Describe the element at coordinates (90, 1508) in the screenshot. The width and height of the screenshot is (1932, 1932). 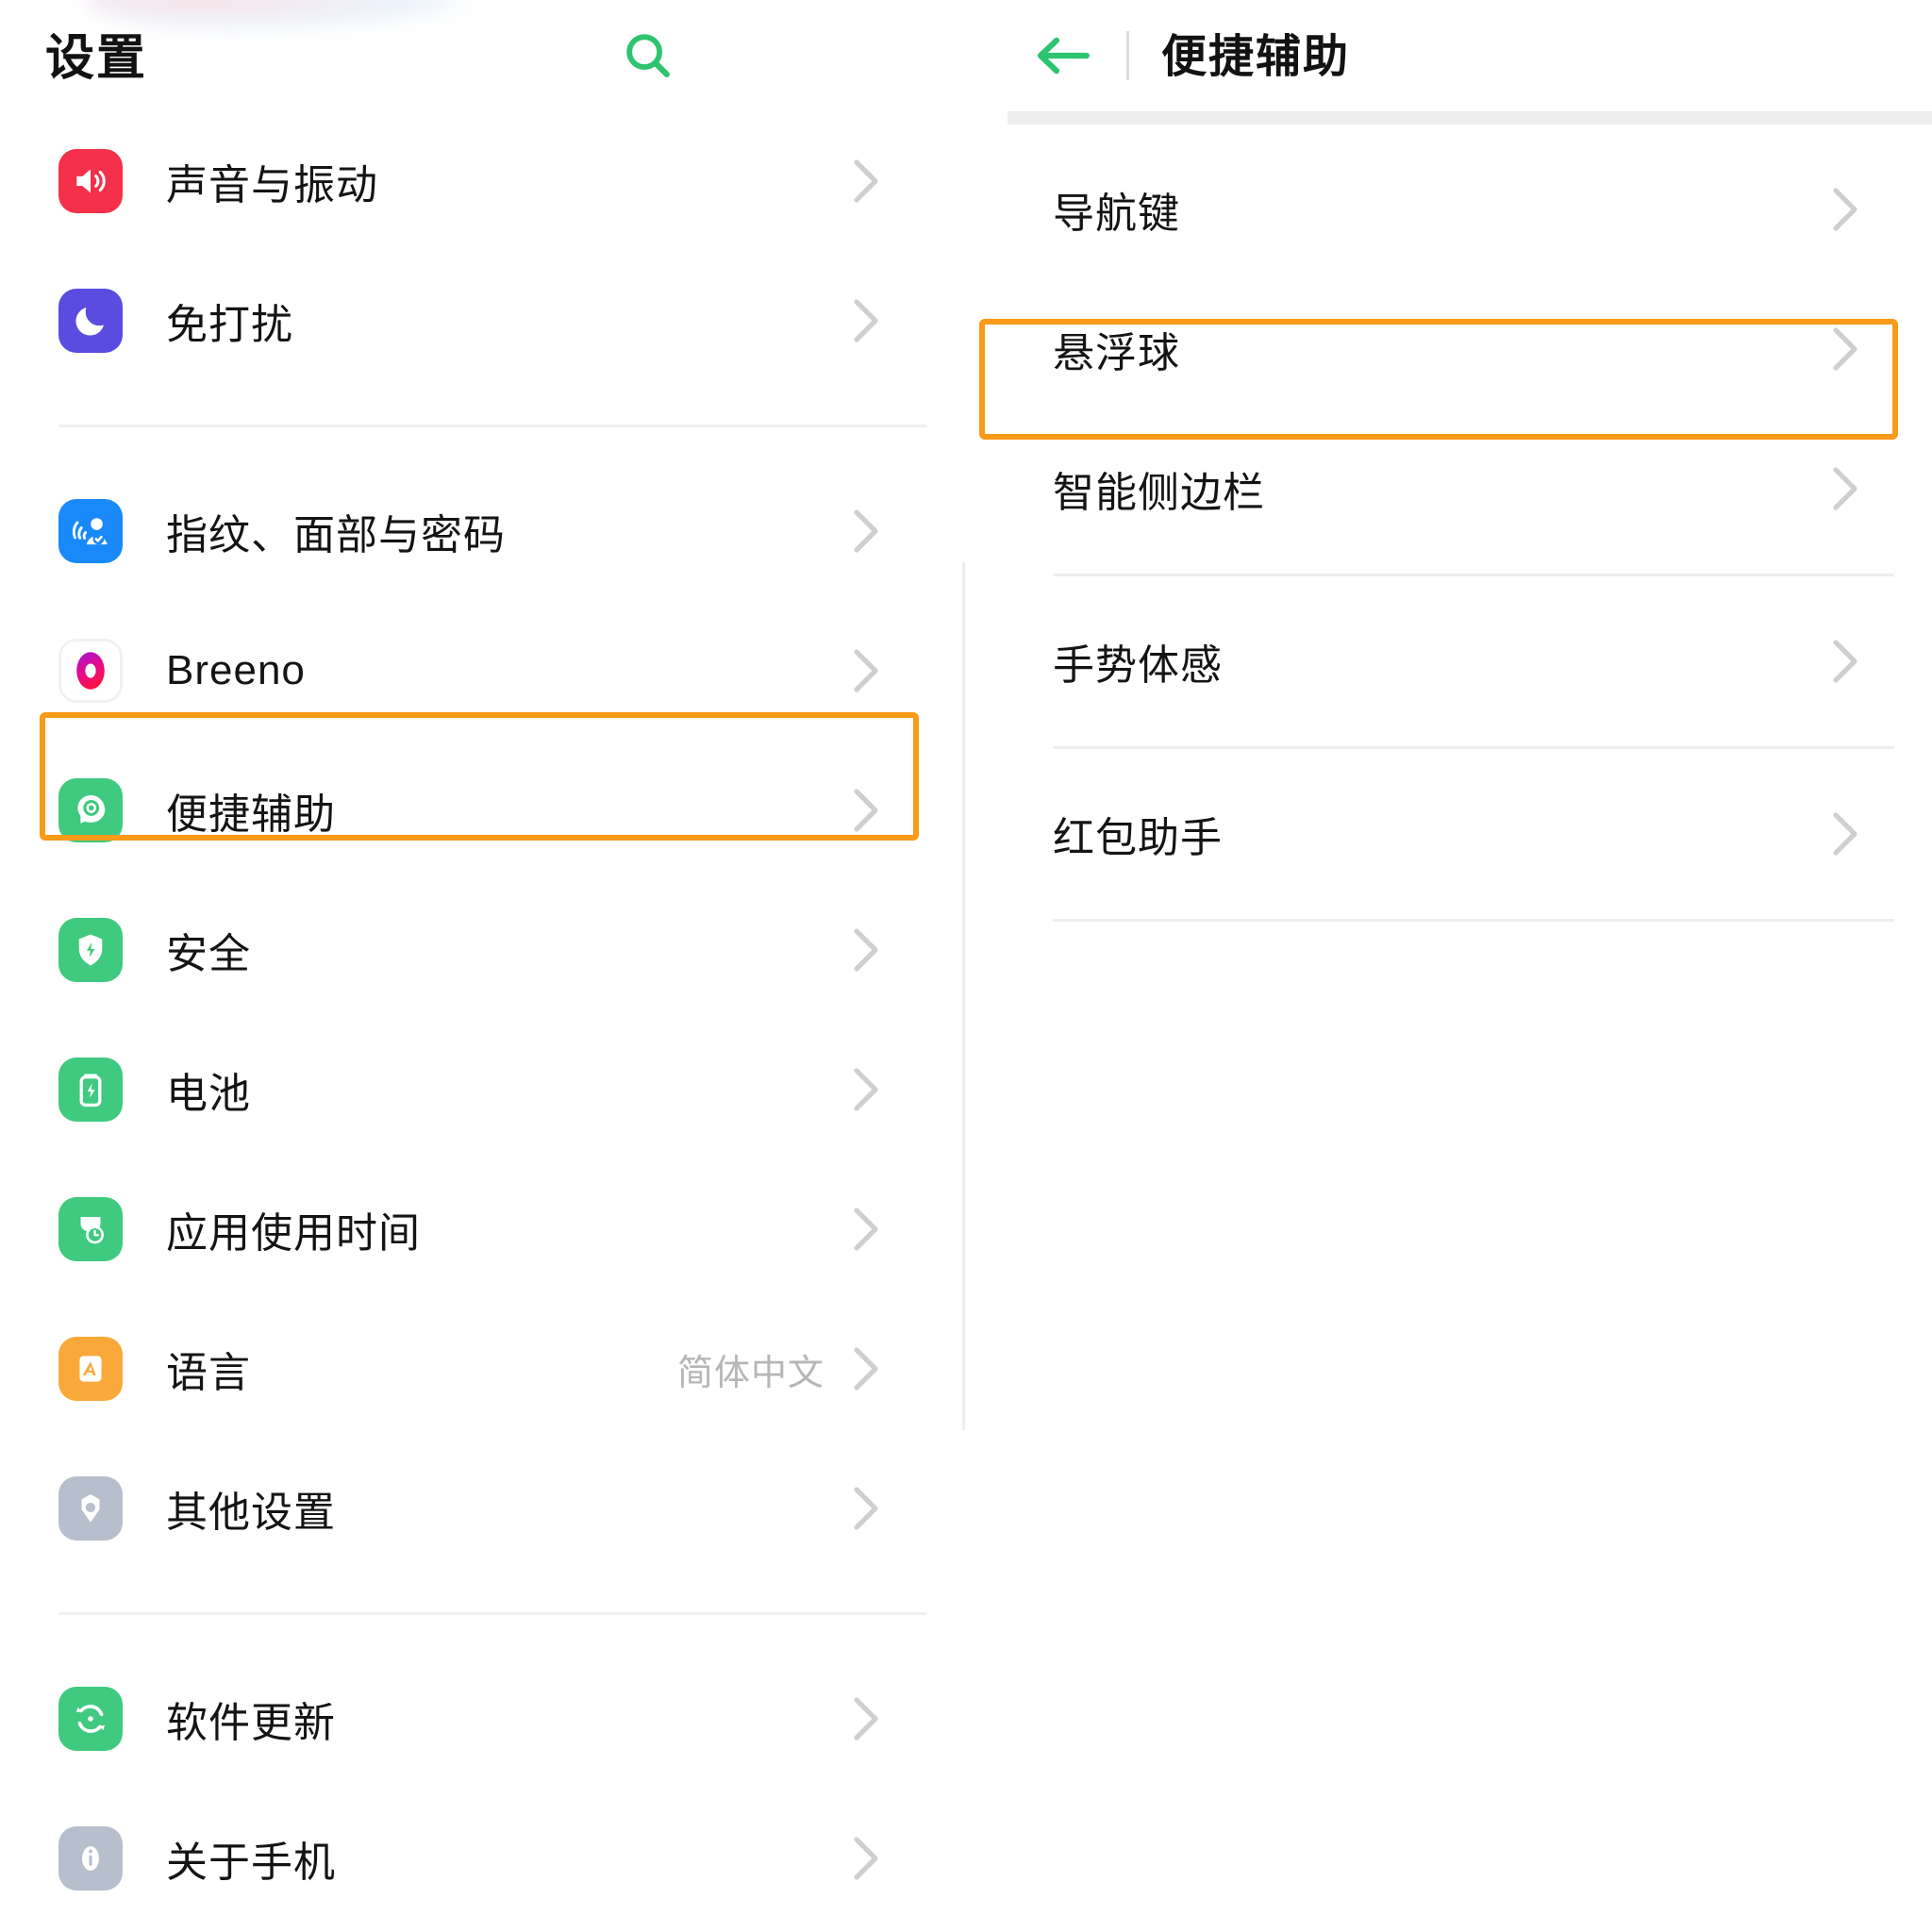
I see `gear-icon` at that location.